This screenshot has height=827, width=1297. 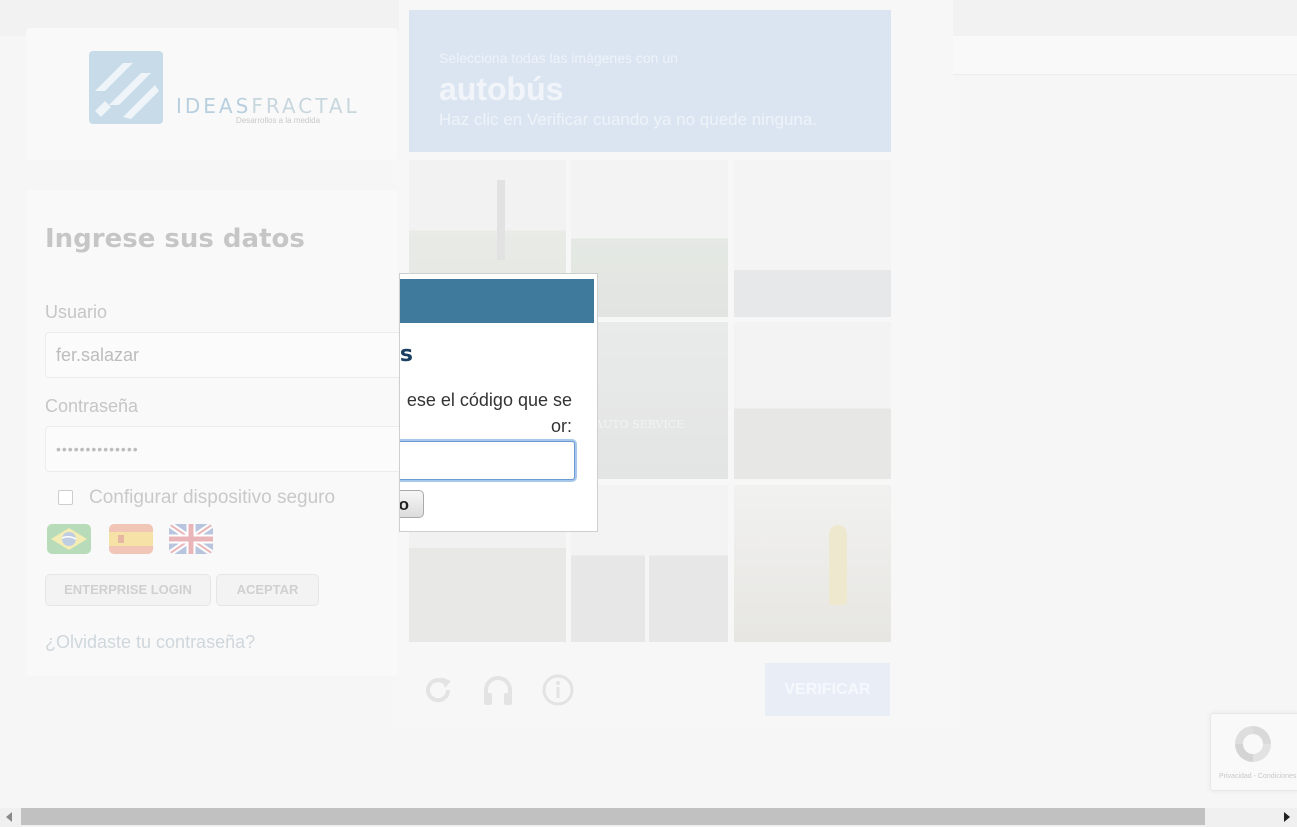 I want to click on security-code-input, so click(x=488, y=460).